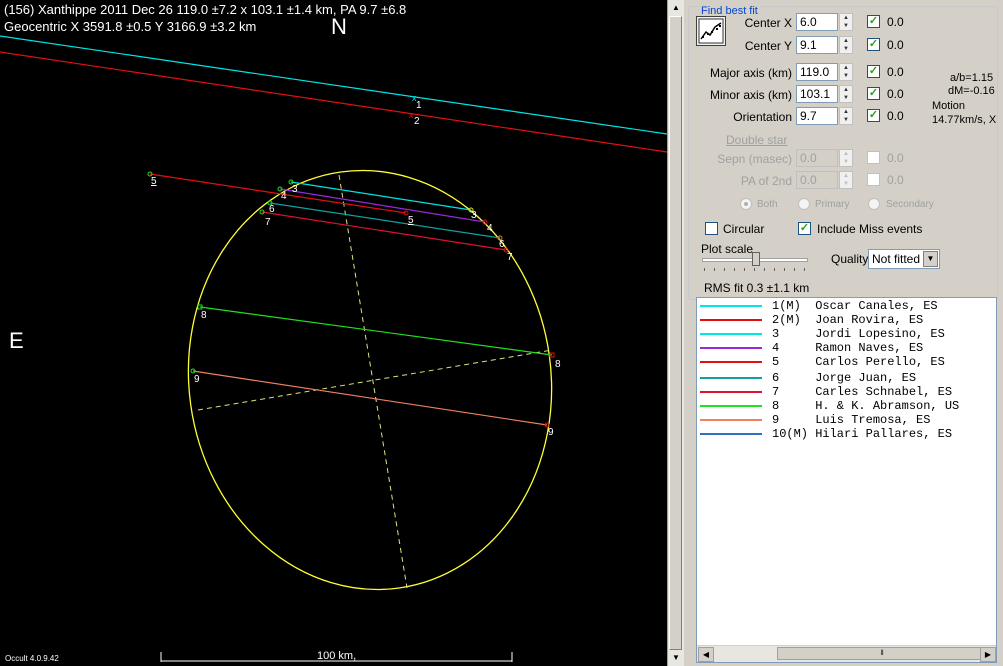 The height and width of the screenshot is (666, 1003). What do you see at coordinates (768, 46) in the screenshot?
I see `center-y-label: Center Y` at bounding box center [768, 46].